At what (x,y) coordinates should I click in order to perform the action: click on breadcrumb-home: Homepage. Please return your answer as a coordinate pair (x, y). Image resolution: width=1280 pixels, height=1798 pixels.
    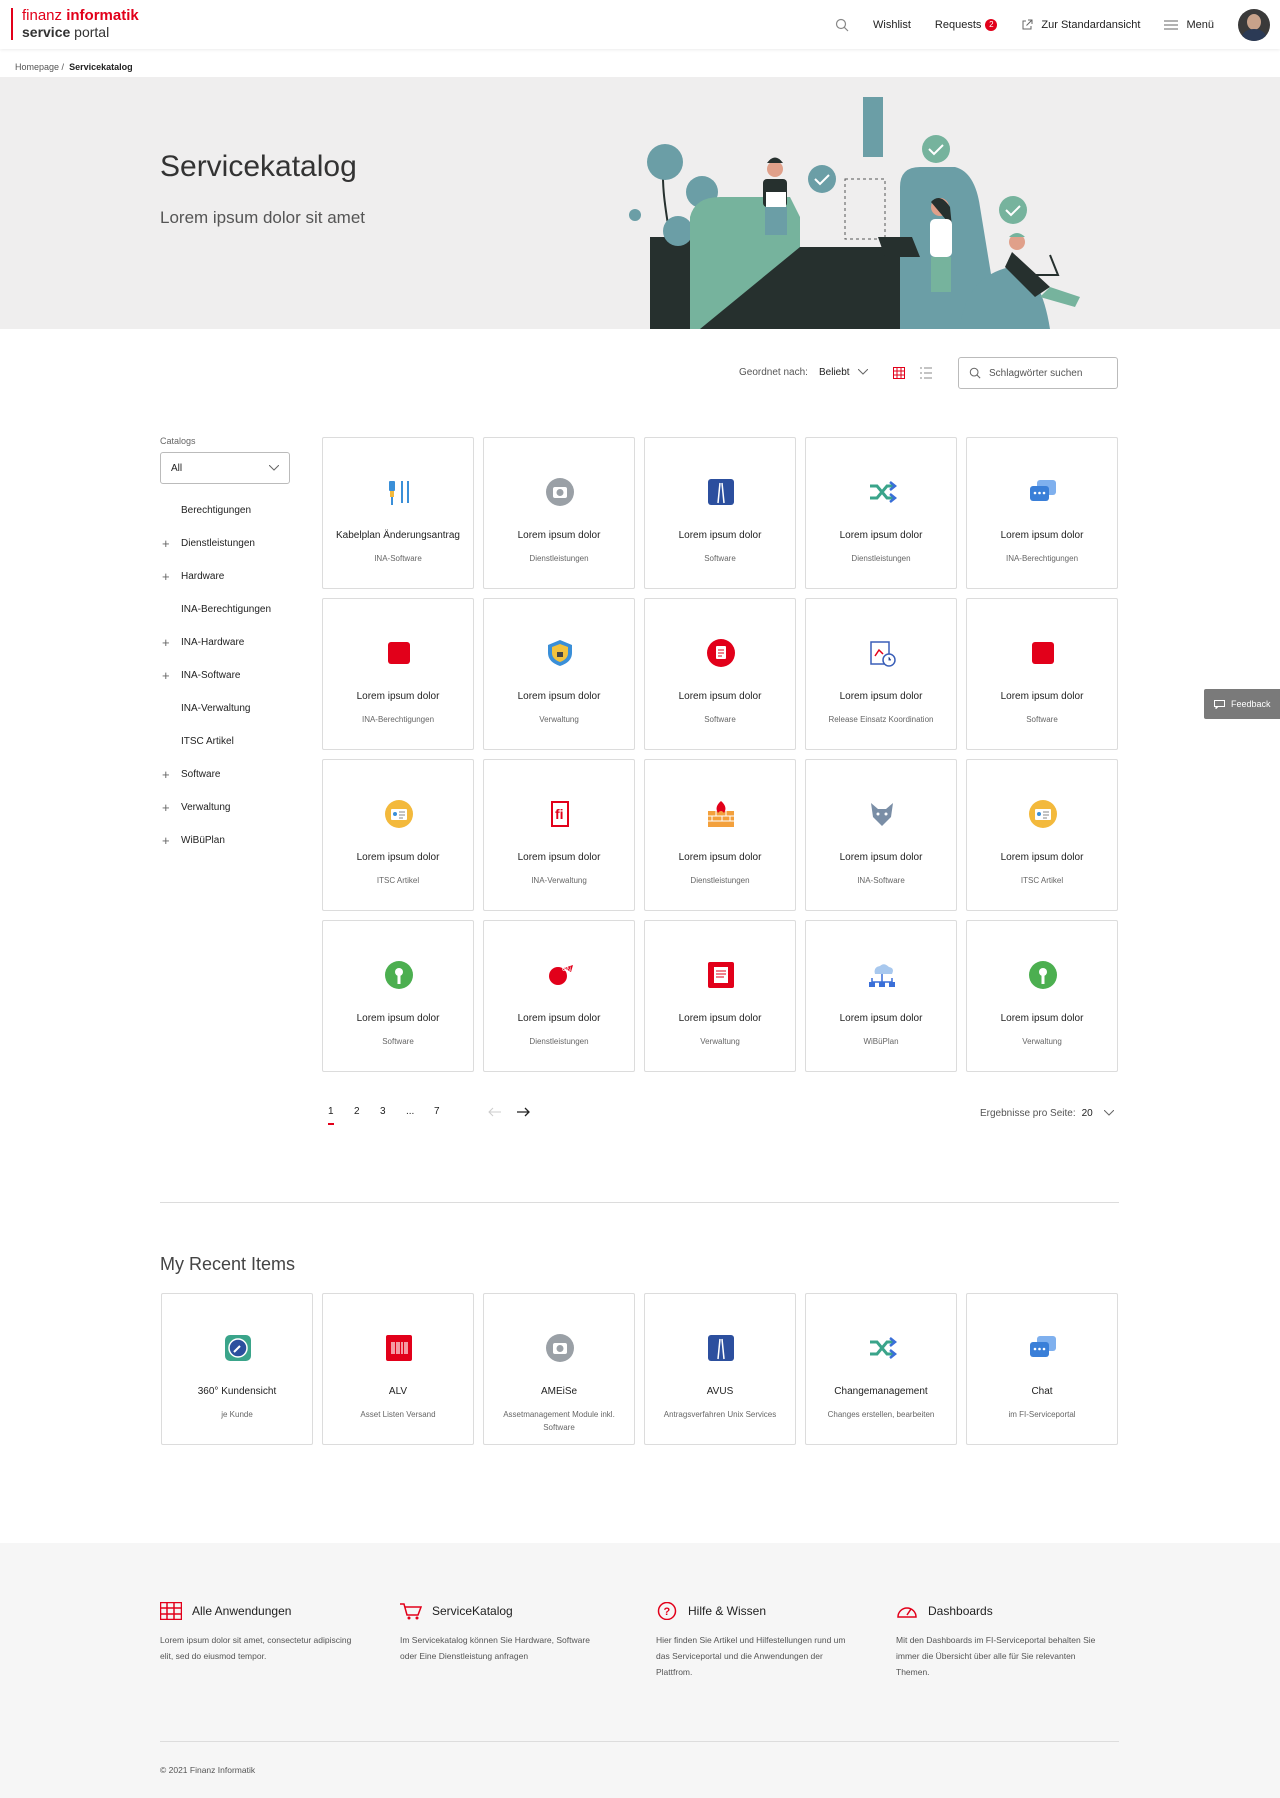
    Looking at the image, I should click on (37, 67).